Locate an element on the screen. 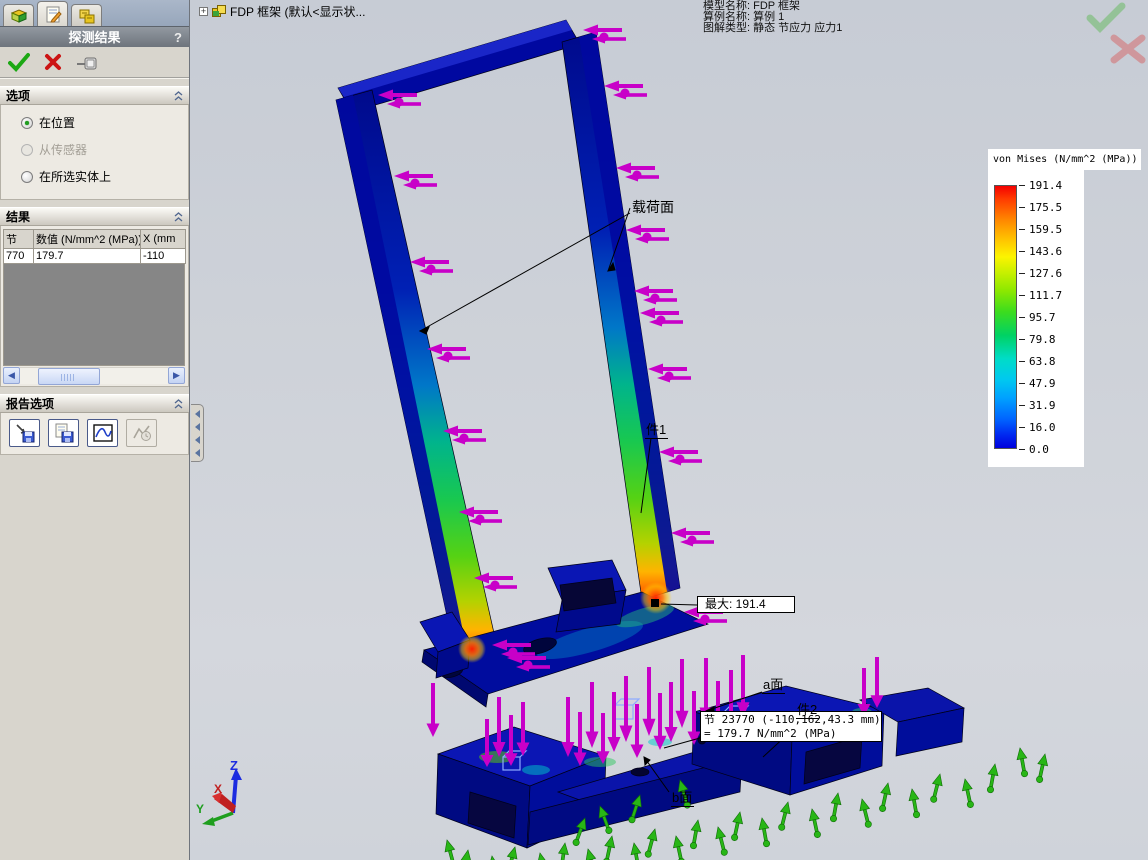 The image size is (1148, 860). options-group: 选项 在位置 从传感器 在所选实体上 is located at coordinates (94, 143).